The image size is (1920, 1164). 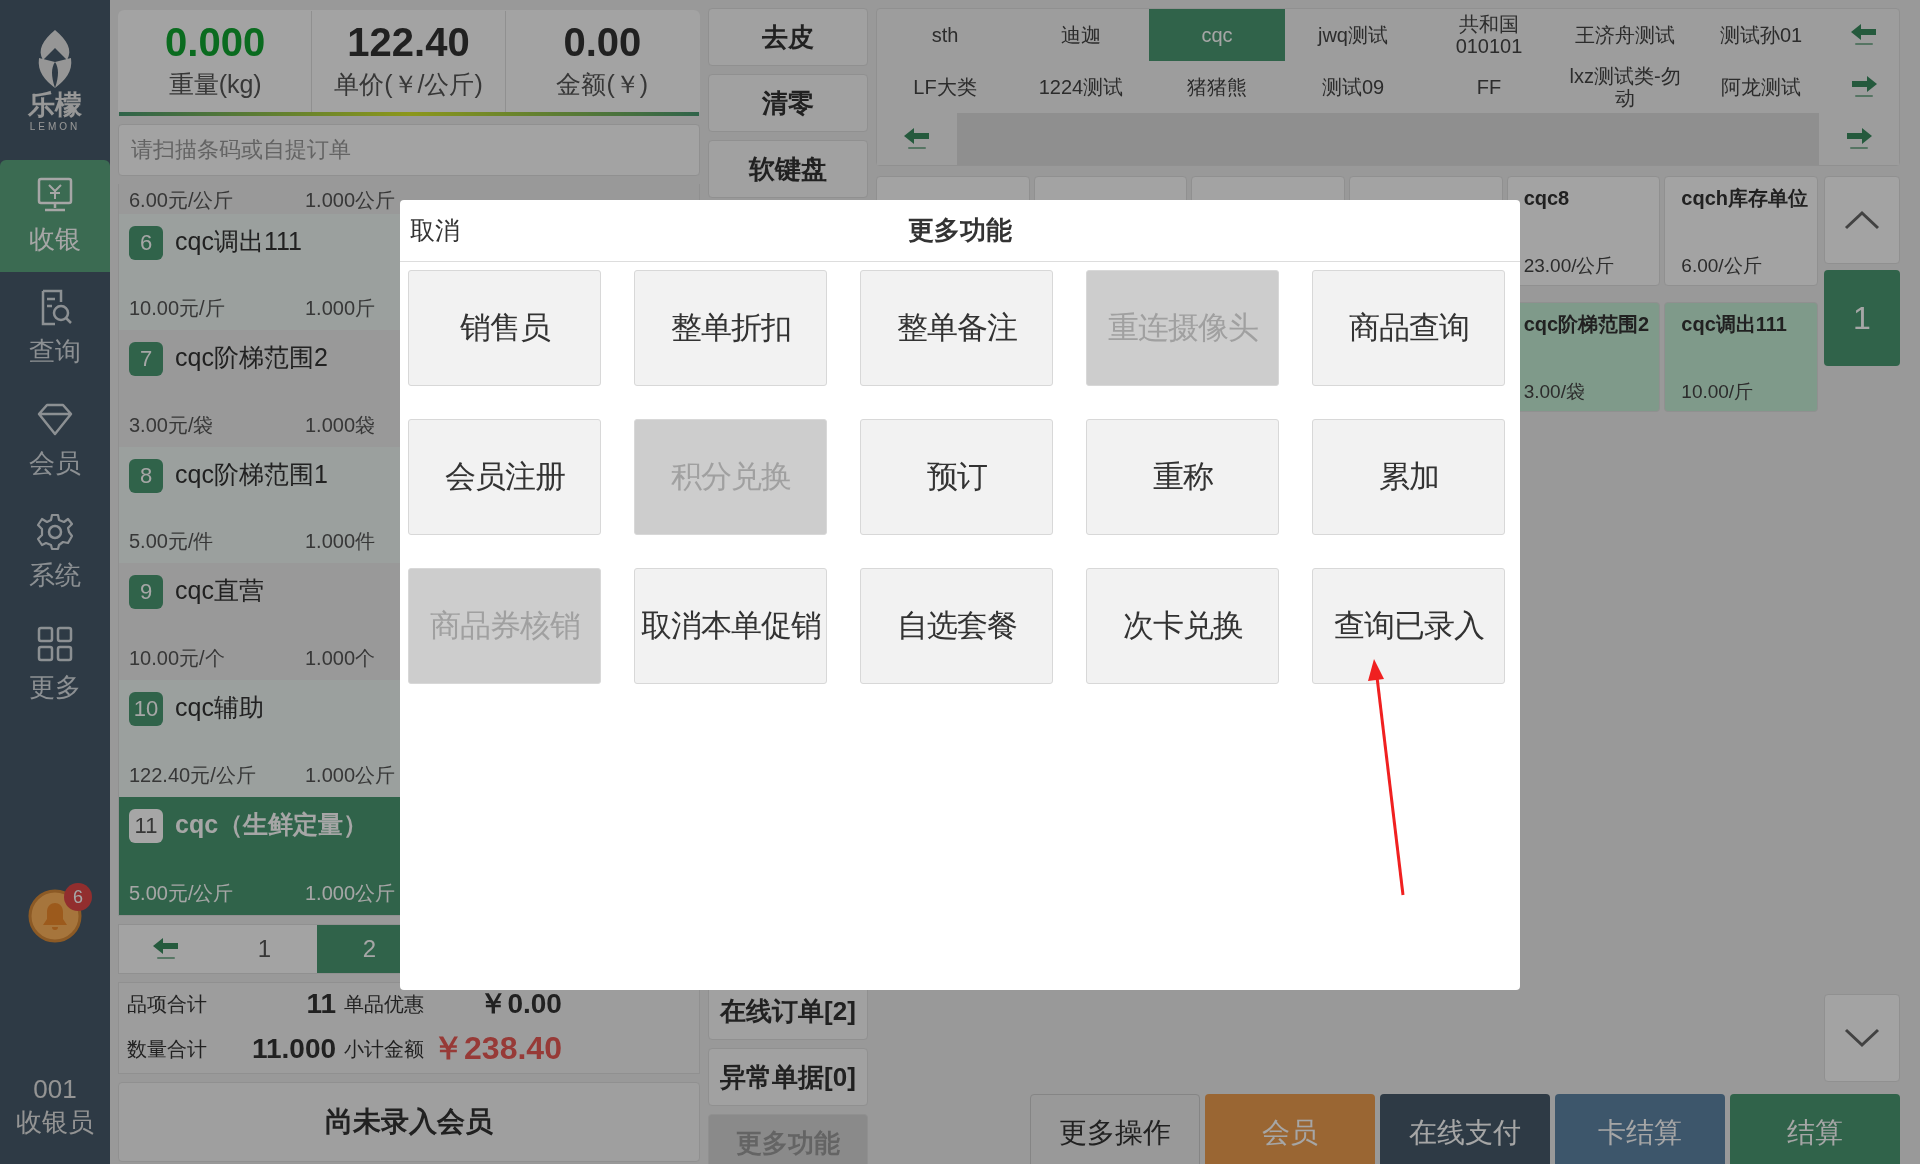 I want to click on item-price: 10.00元/个, so click(x=177, y=658).